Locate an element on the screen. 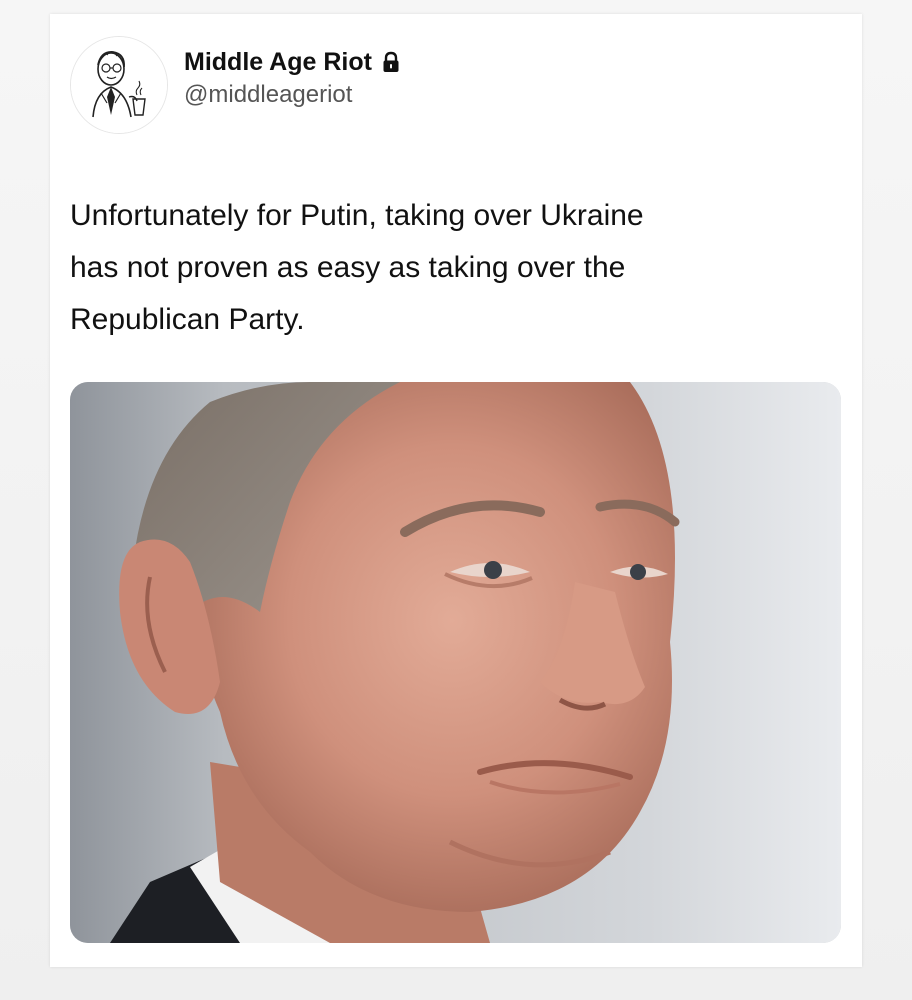 This screenshot has width=912, height=1000. lock-icon is located at coordinates (391, 62).